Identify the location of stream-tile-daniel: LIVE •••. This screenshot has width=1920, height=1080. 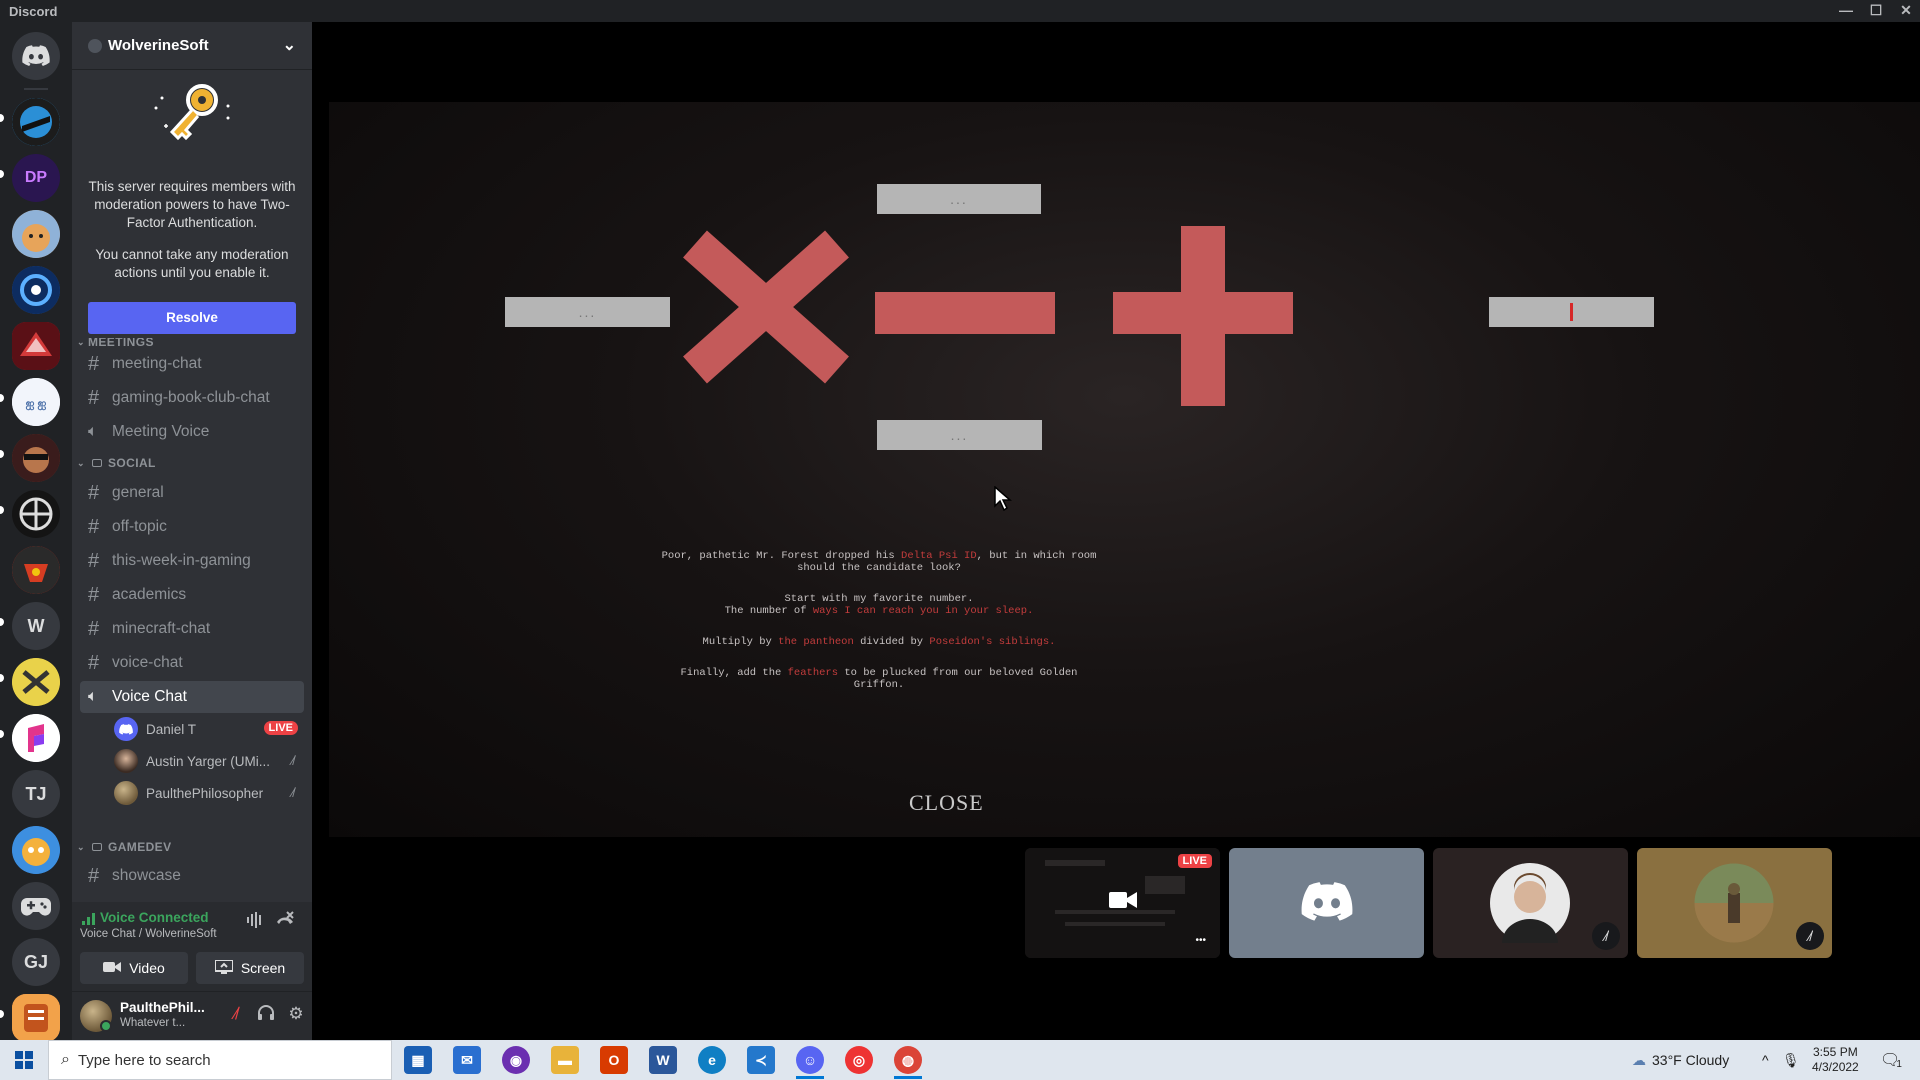
(1122, 903).